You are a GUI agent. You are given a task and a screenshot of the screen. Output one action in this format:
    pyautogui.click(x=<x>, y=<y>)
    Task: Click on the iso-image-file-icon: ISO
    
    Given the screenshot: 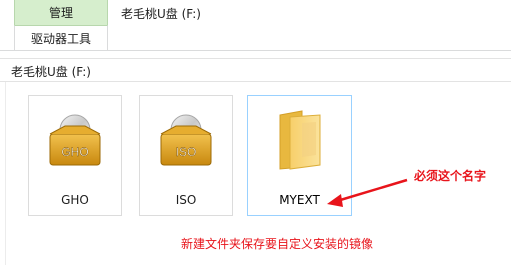 What is the action you would take?
    pyautogui.click(x=186, y=140)
    